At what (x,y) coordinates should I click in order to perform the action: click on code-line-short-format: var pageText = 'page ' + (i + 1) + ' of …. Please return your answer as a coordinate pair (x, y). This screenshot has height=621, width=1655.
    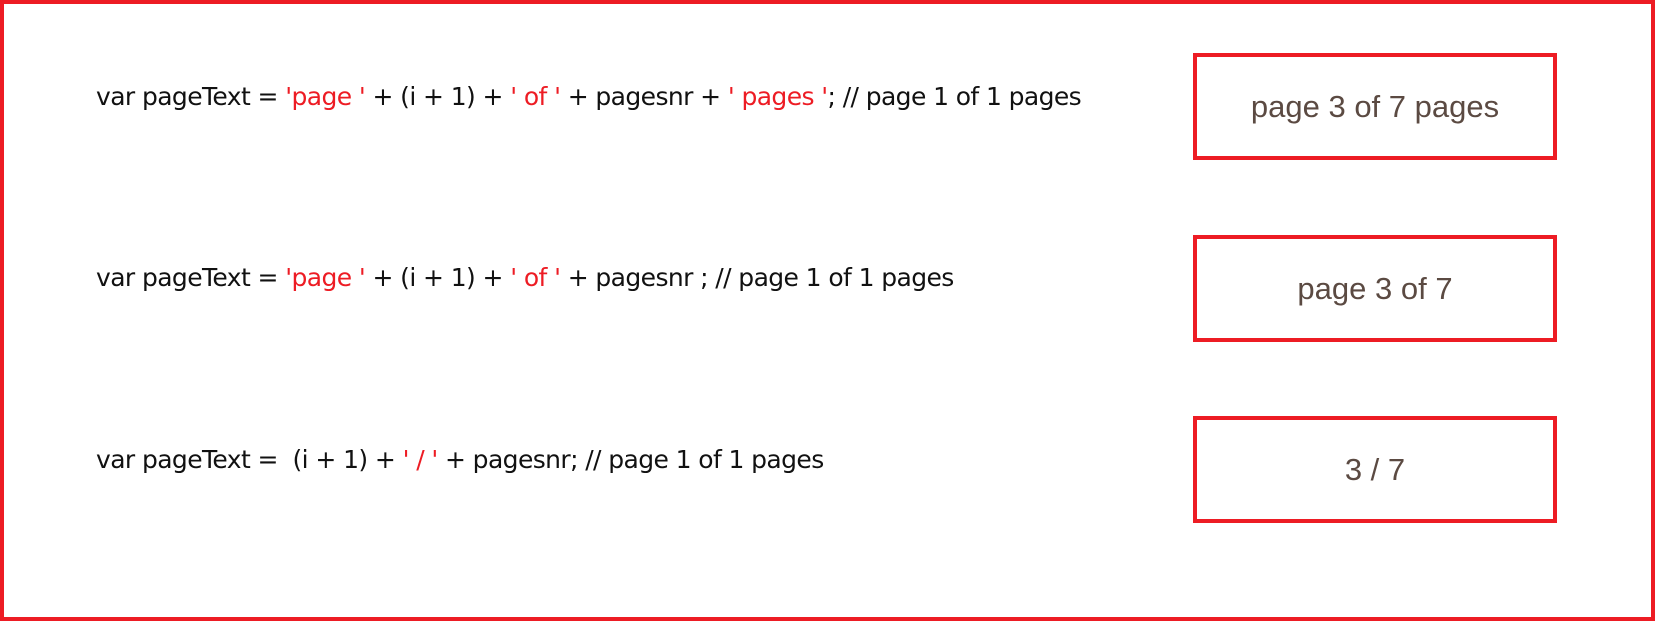
    Looking at the image, I should click on (525, 278).